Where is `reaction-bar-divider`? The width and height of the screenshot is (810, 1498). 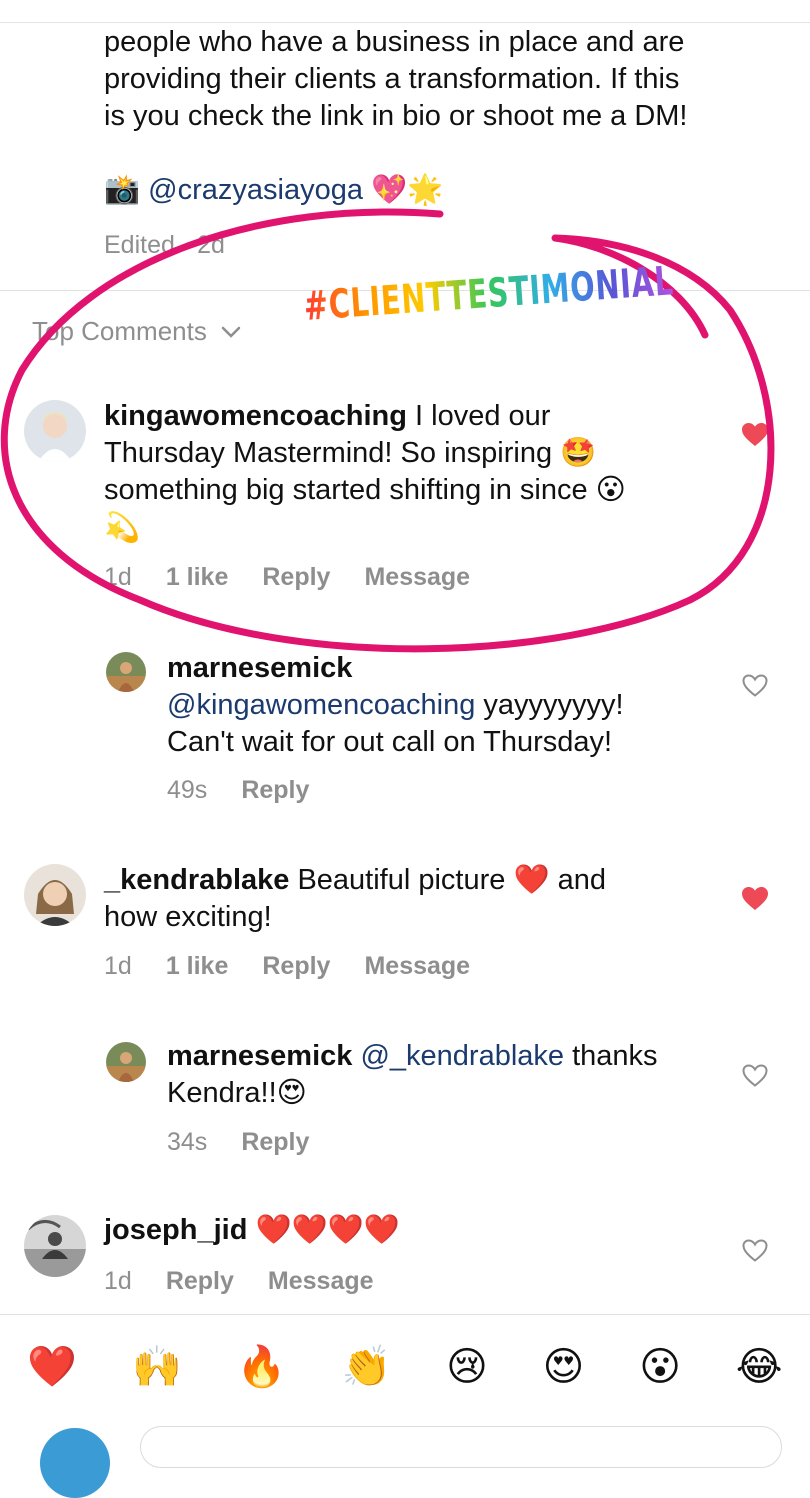 reaction-bar-divider is located at coordinates (405, 1314).